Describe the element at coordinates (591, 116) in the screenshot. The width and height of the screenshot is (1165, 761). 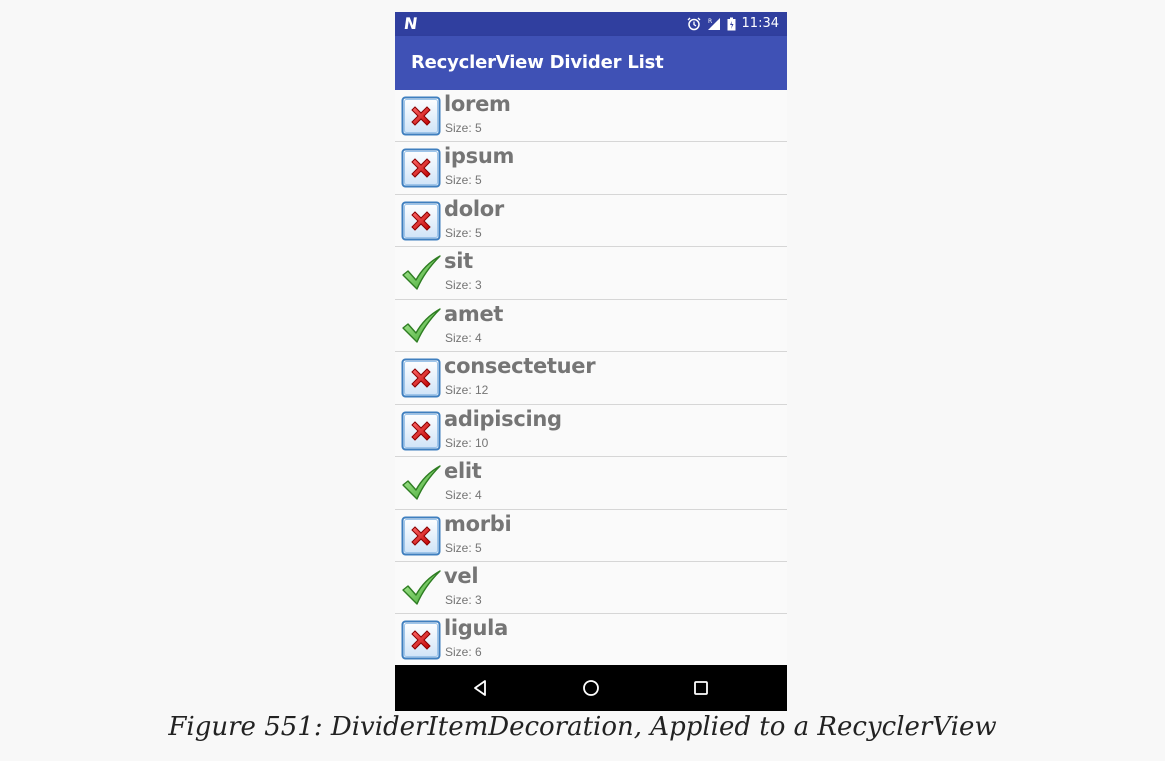
I see `list-item: lorem Size: 5` at that location.